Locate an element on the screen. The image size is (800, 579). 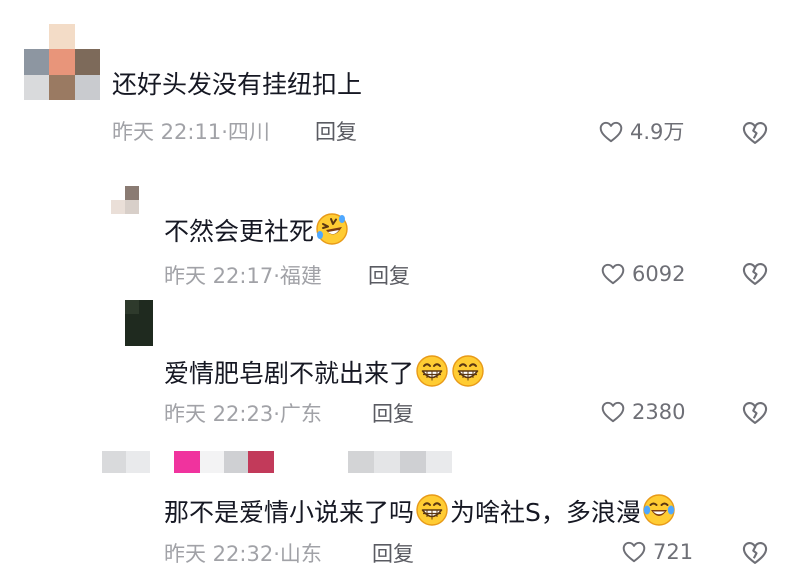
like-button: 2380 is located at coordinates (642, 412).